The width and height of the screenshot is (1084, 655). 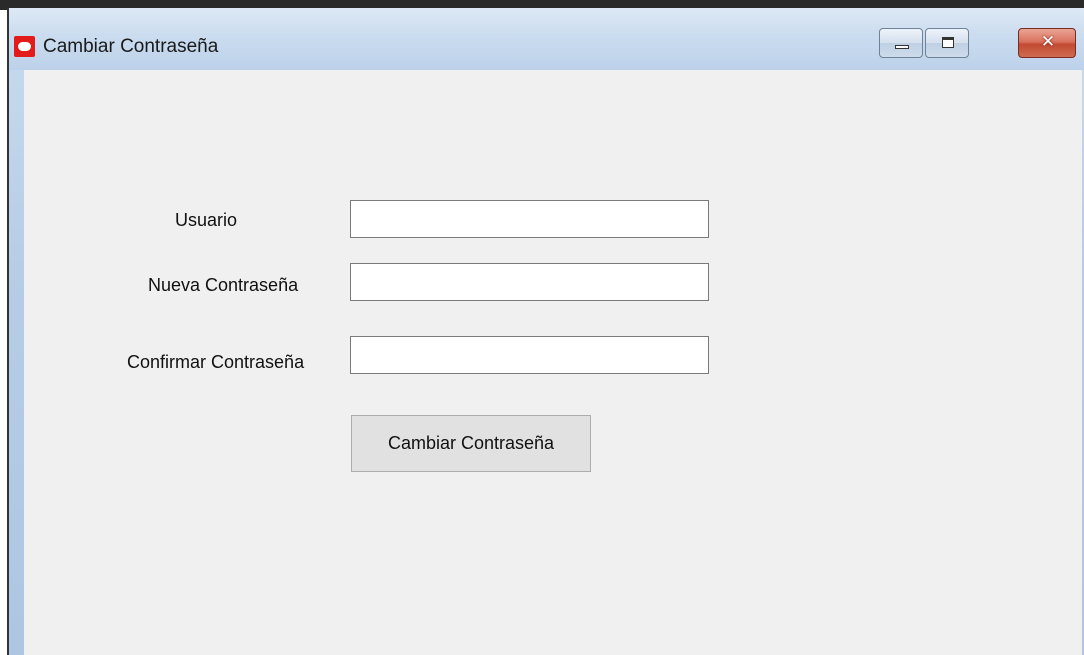 What do you see at coordinates (546, 39) in the screenshot?
I see `title-bar: Cambiar Contraseña ✕` at bounding box center [546, 39].